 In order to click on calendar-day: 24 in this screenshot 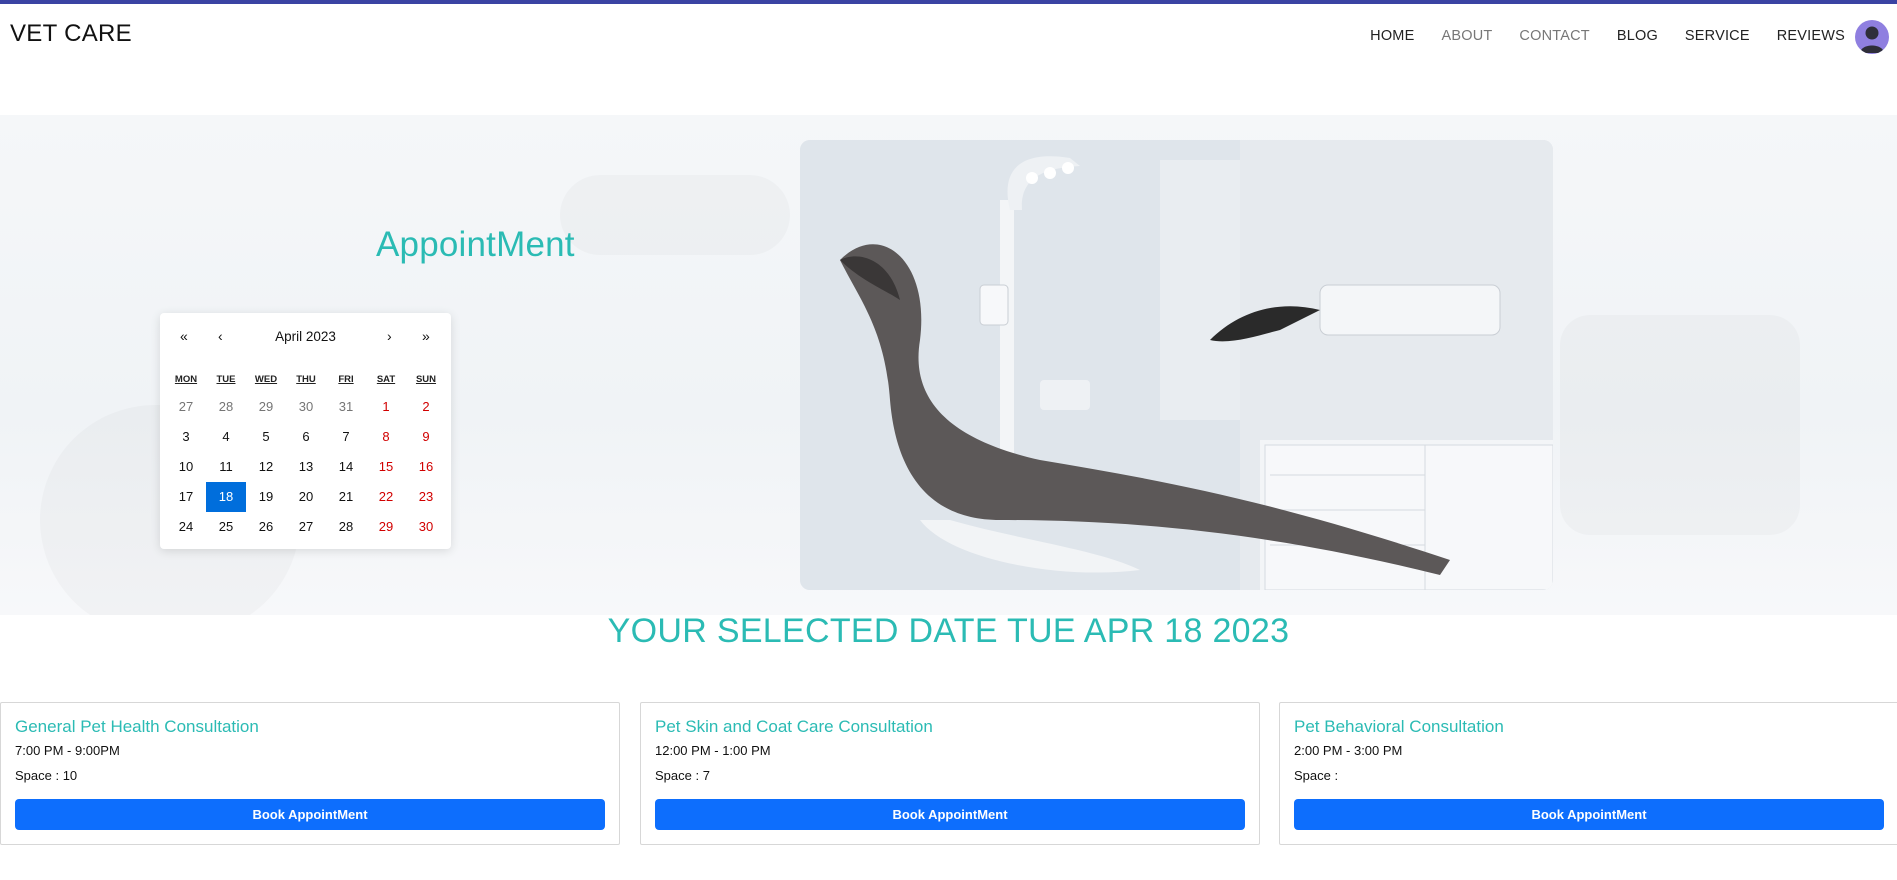, I will do `click(186, 527)`.